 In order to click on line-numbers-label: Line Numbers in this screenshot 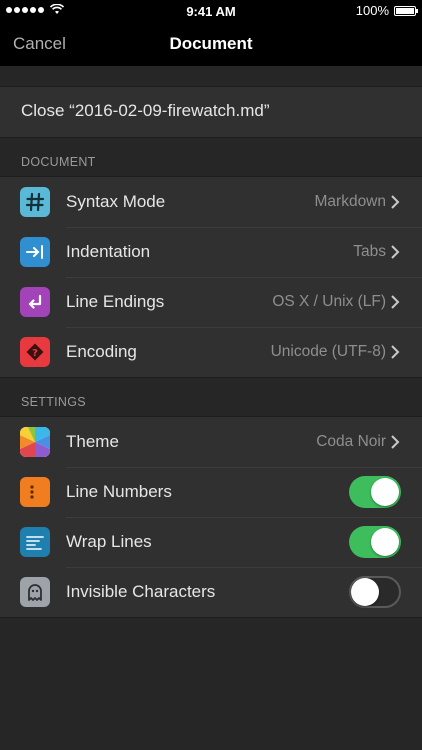, I will do `click(119, 491)`.